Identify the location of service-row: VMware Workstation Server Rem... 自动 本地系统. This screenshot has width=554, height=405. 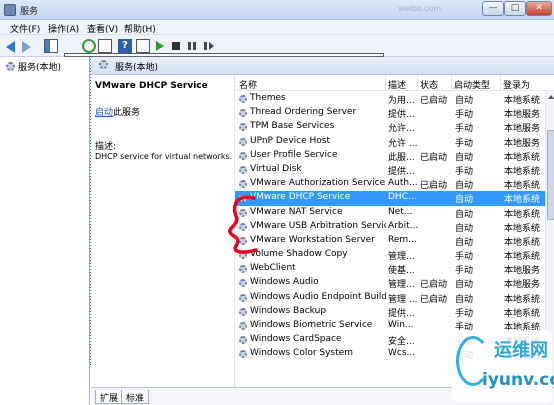
(390, 241).